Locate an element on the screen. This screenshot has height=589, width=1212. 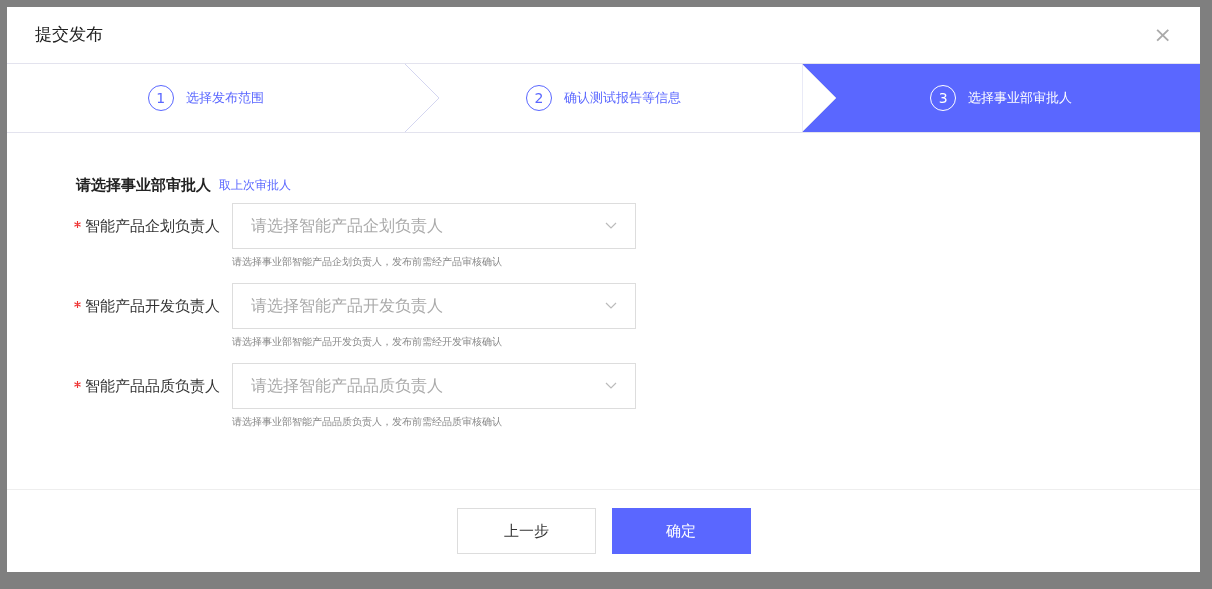
field-hint: 请选择事业部智能产品品质负责人，发布前需经品质审核确认 is located at coordinates (367, 422).